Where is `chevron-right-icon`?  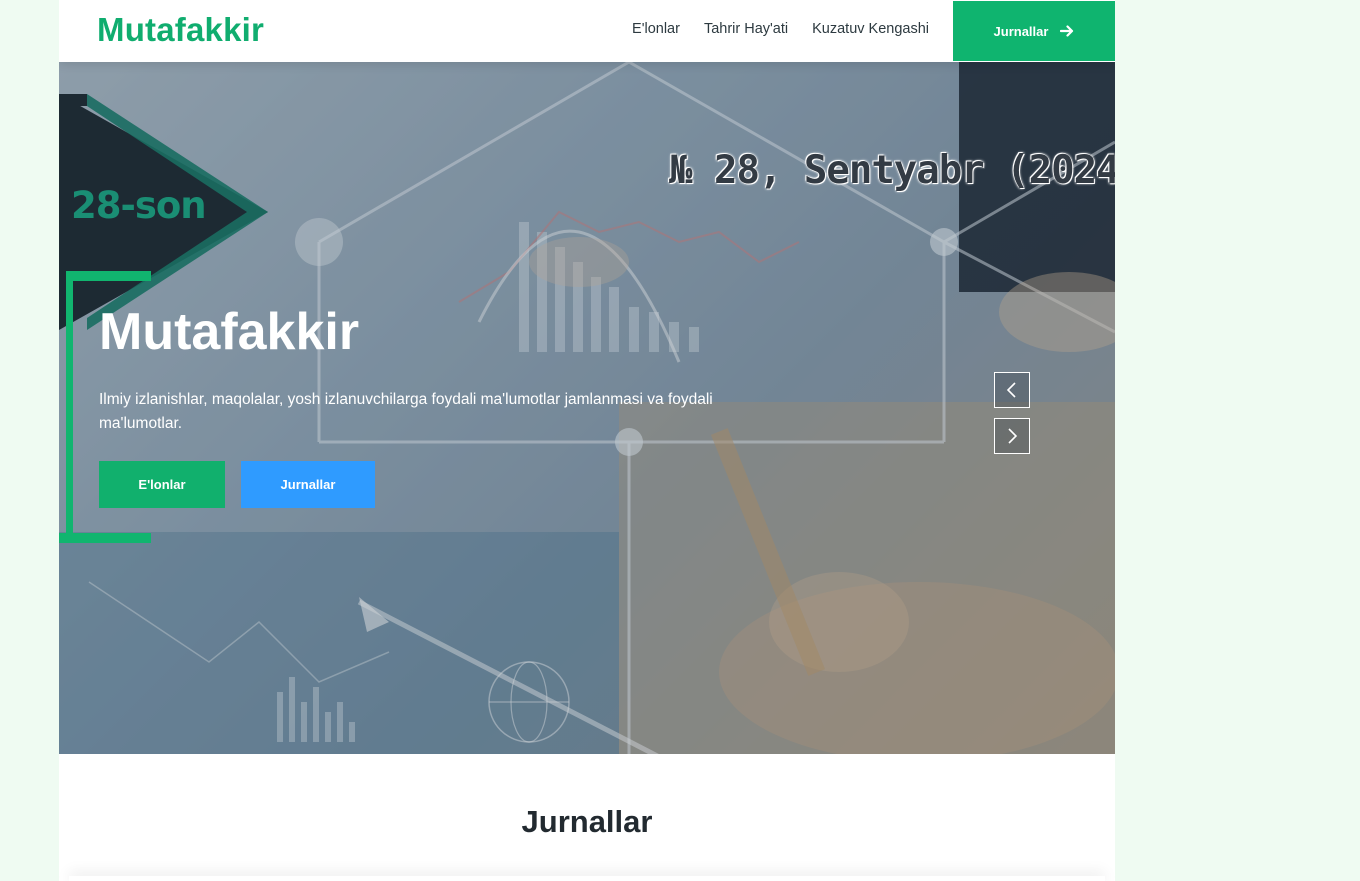
chevron-right-icon is located at coordinates (1013, 436).